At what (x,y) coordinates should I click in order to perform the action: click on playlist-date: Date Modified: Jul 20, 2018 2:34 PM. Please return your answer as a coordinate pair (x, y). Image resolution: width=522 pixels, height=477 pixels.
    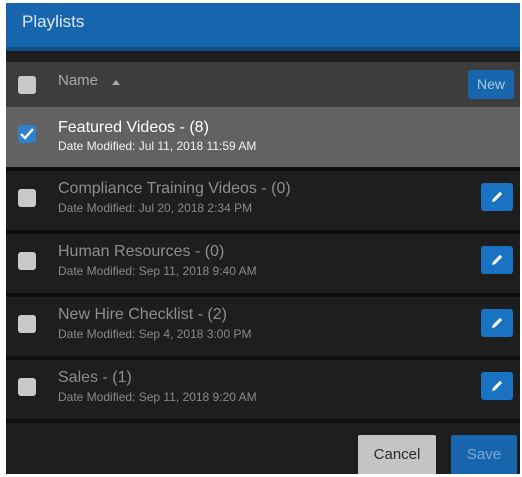
    Looking at the image, I should click on (155, 208).